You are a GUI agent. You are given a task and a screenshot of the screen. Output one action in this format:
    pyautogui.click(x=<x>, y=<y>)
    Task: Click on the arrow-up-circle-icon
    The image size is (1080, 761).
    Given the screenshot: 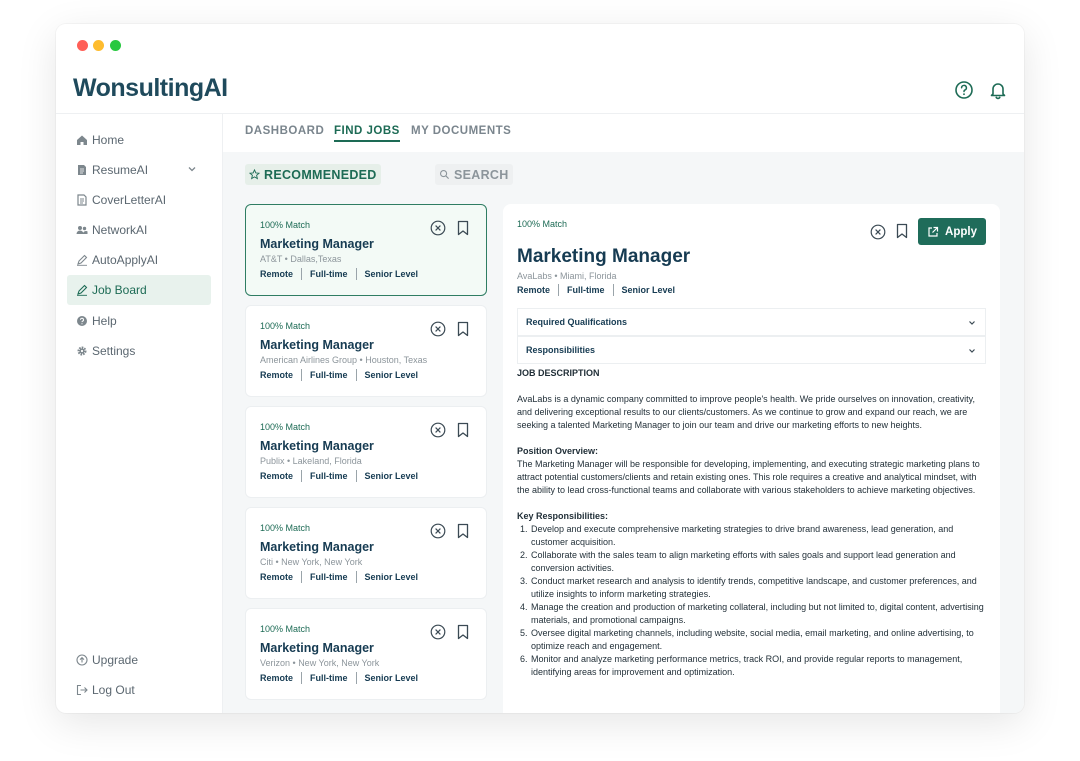 What is the action you would take?
    pyautogui.click(x=82, y=660)
    